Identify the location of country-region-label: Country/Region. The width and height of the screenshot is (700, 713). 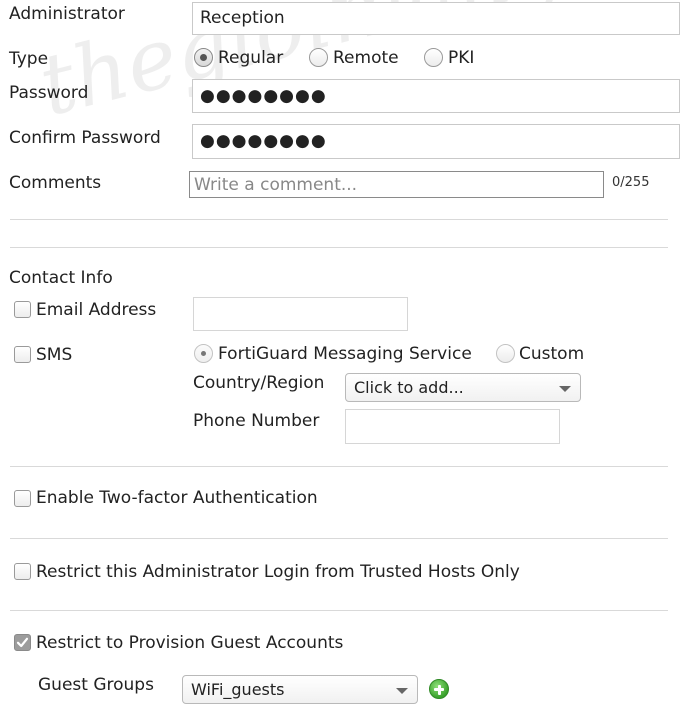
(259, 383).